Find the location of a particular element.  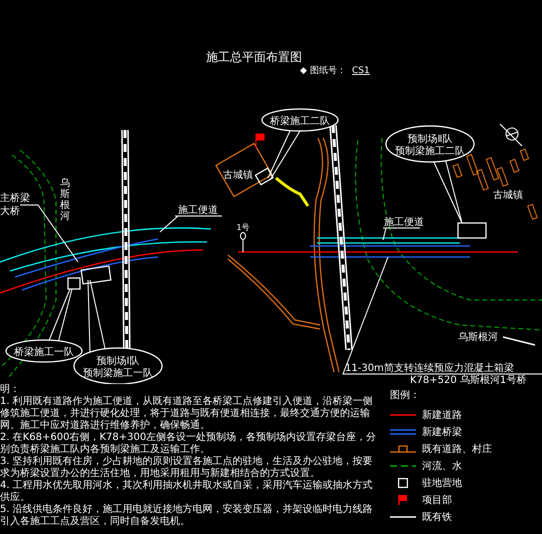

legend-label: 新建桥梁 is located at coordinates (442, 432).